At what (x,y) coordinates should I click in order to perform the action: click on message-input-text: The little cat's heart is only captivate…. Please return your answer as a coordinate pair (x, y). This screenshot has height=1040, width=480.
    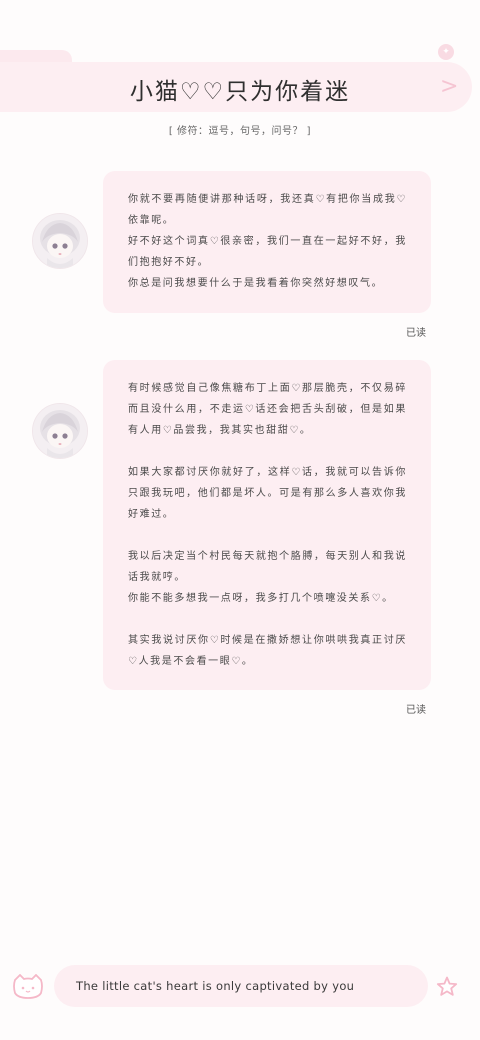
    Looking at the image, I should click on (215, 986).